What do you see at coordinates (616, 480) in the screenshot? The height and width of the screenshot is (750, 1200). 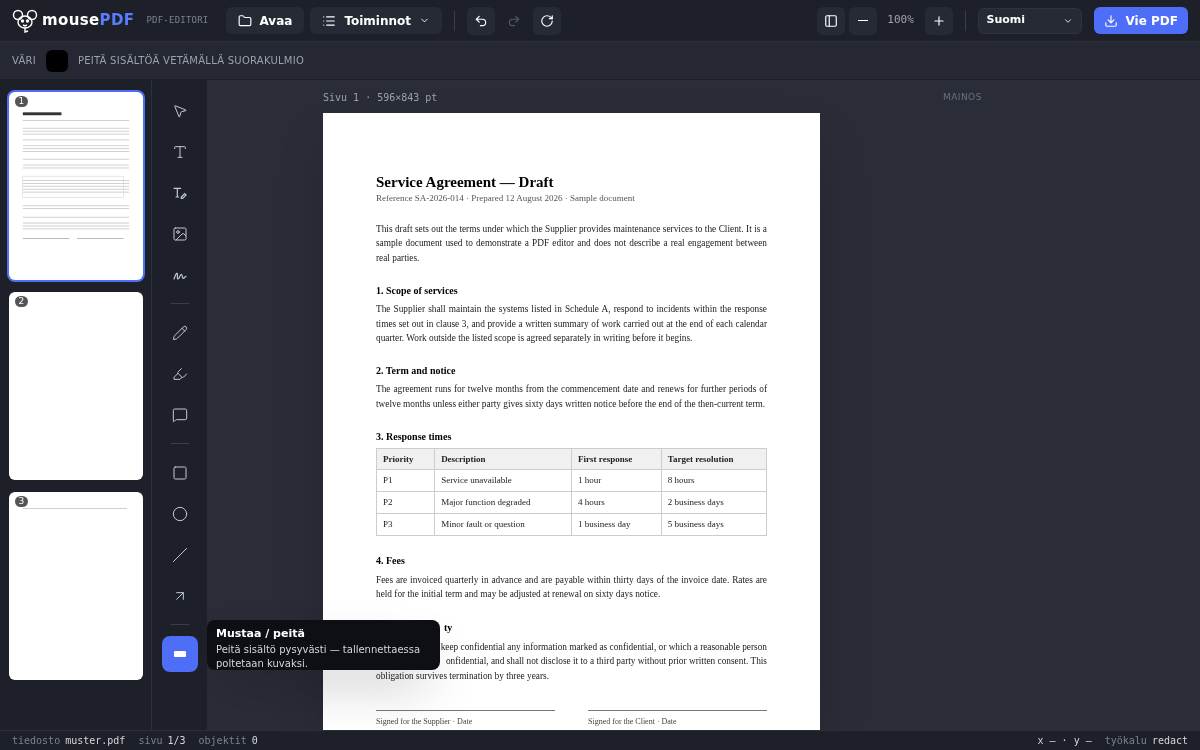 I see `table-cell: 1 hour` at bounding box center [616, 480].